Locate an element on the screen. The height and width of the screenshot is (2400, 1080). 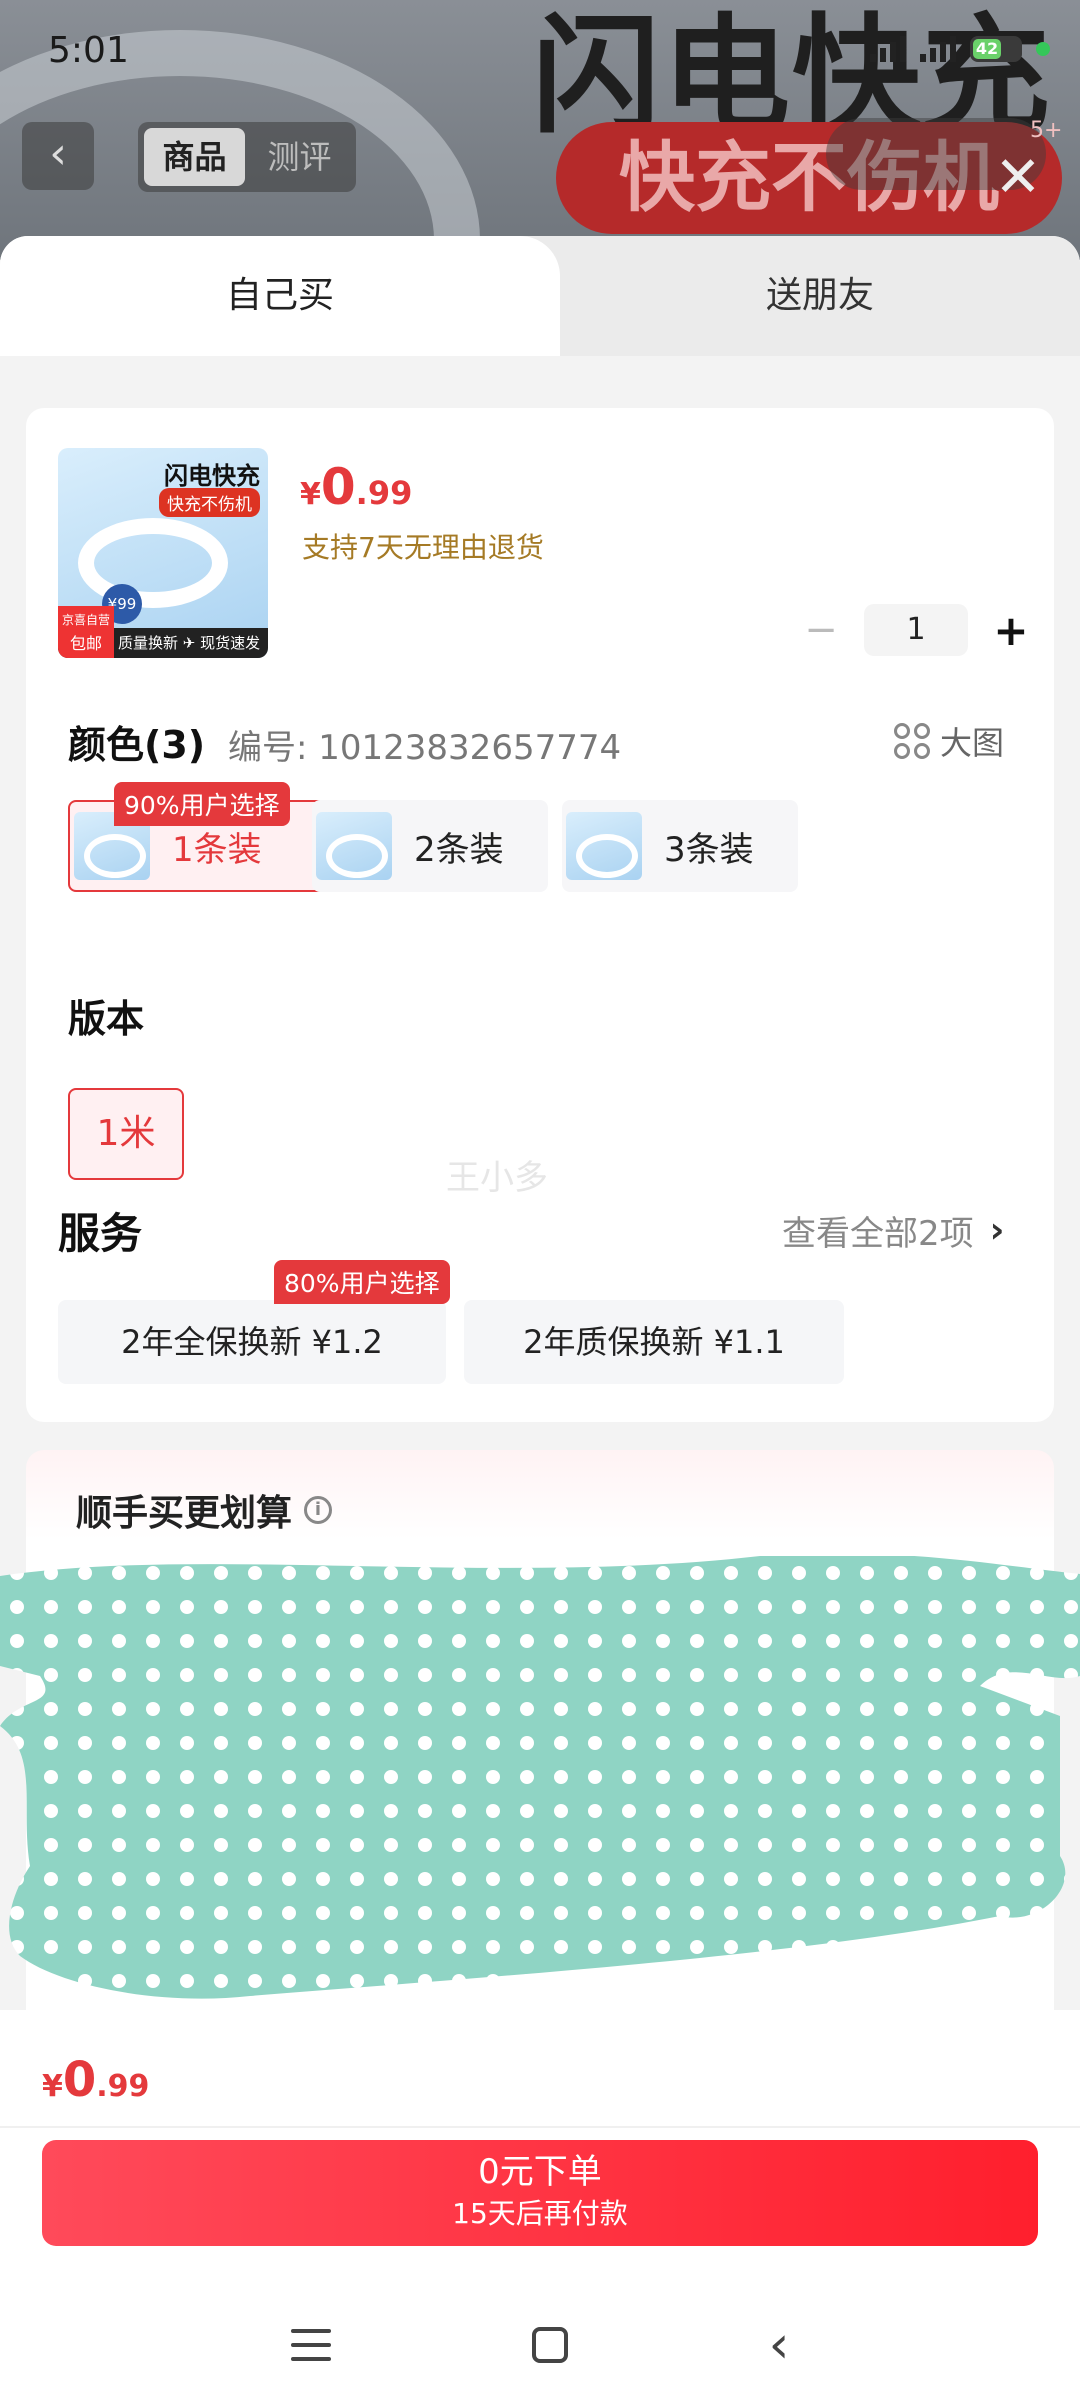
product-price: ¥0.99 is located at coordinates (356, 487).